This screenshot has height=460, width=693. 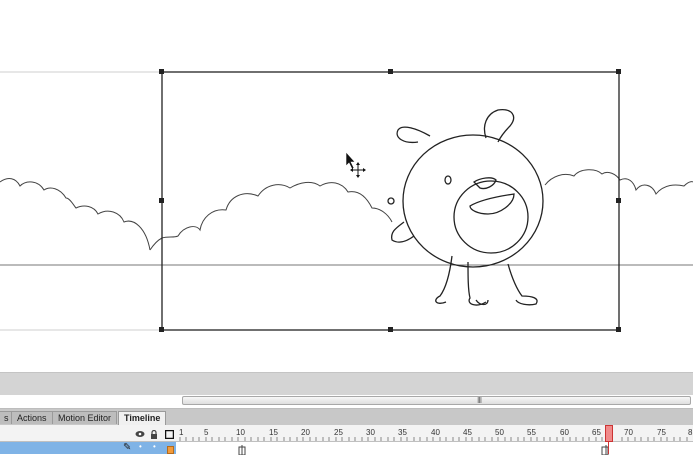 I want to click on tab-motion-editor: Motion Editor, so click(x=85, y=417).